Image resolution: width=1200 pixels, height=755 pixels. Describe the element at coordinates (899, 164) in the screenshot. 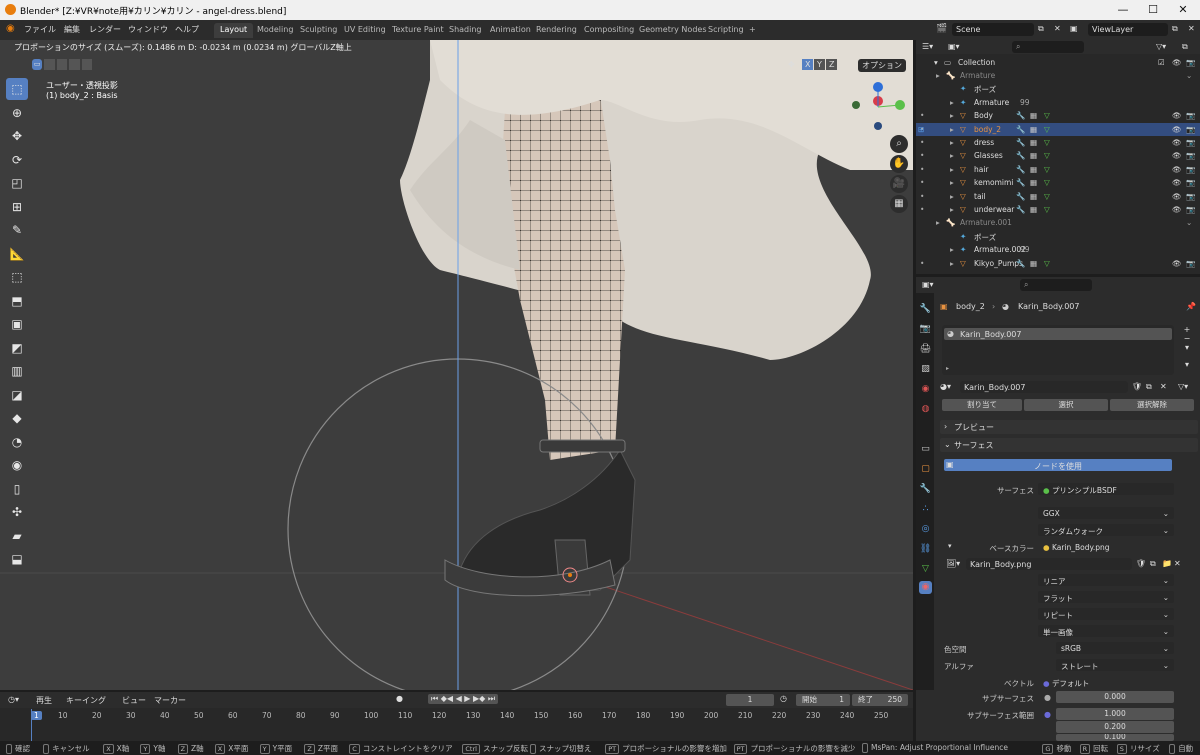

I see `pan-hand-icon: ✋` at that location.